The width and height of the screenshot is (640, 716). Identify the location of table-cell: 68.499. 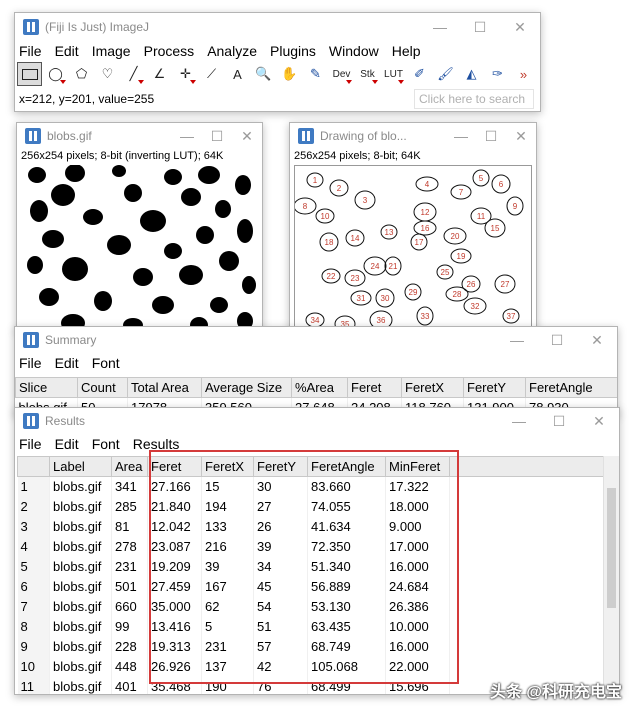
(346, 685).